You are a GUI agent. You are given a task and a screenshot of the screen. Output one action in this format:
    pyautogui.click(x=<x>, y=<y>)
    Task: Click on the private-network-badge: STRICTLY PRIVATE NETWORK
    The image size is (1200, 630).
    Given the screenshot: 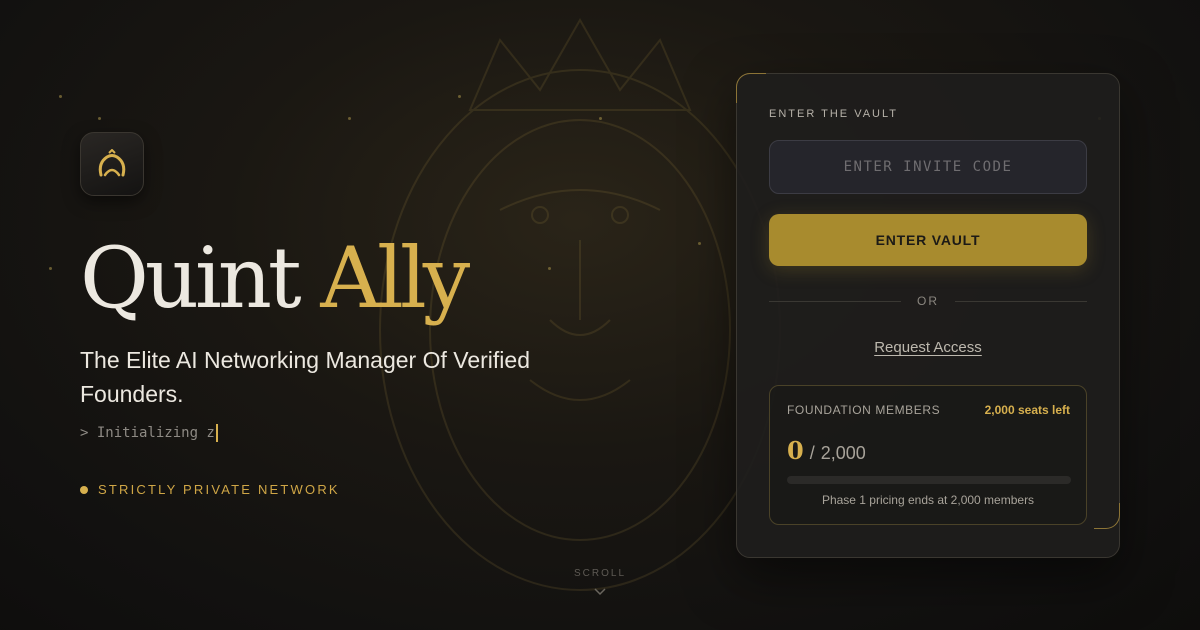 What is the action you would take?
    pyautogui.click(x=210, y=489)
    